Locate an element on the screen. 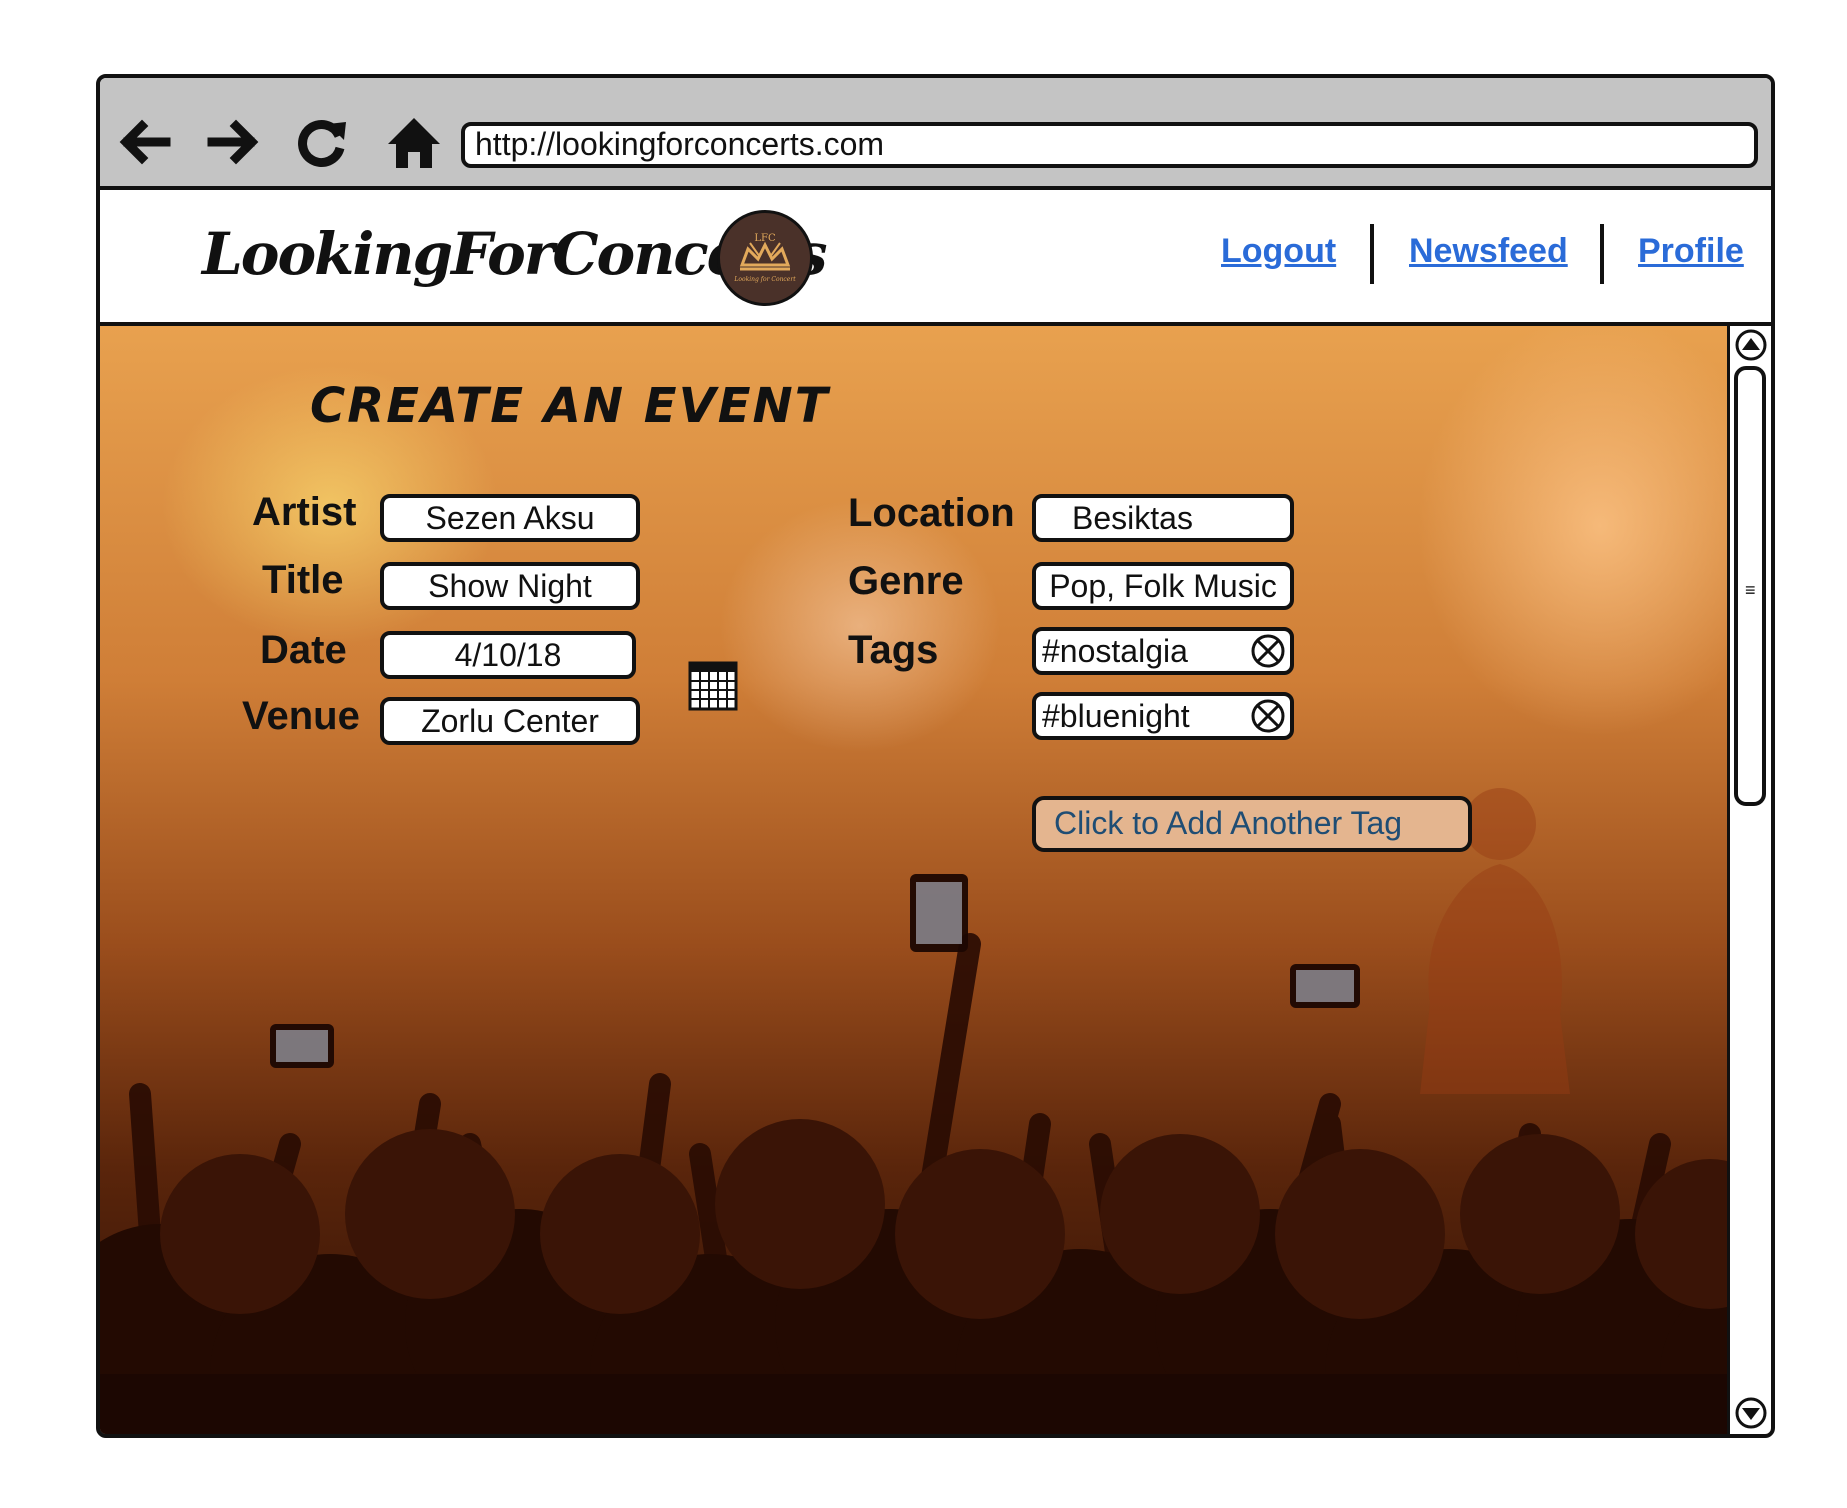 The image size is (1847, 1508). calendar-icon is located at coordinates (713, 686).